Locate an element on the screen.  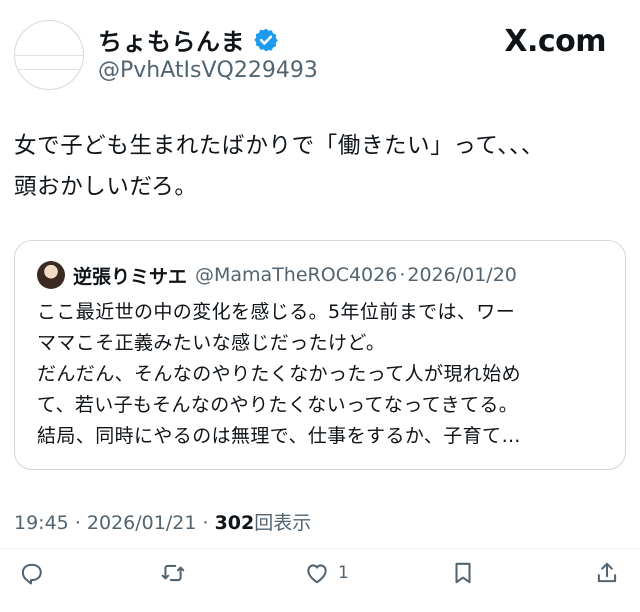
like-button: 1 is located at coordinates (326, 573).